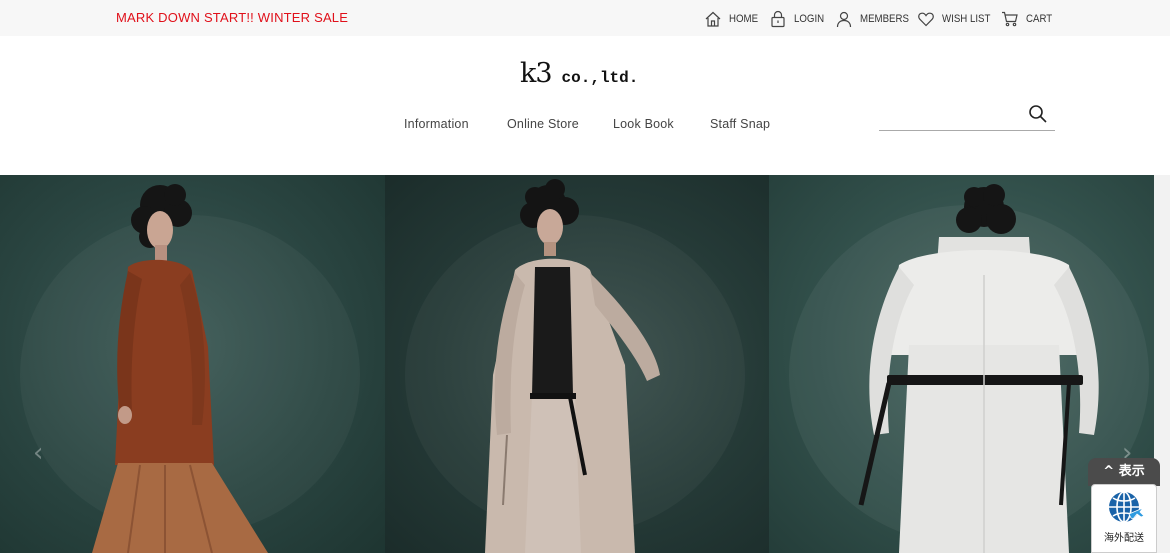  I want to click on logo-main-text: k3, so click(536, 73).